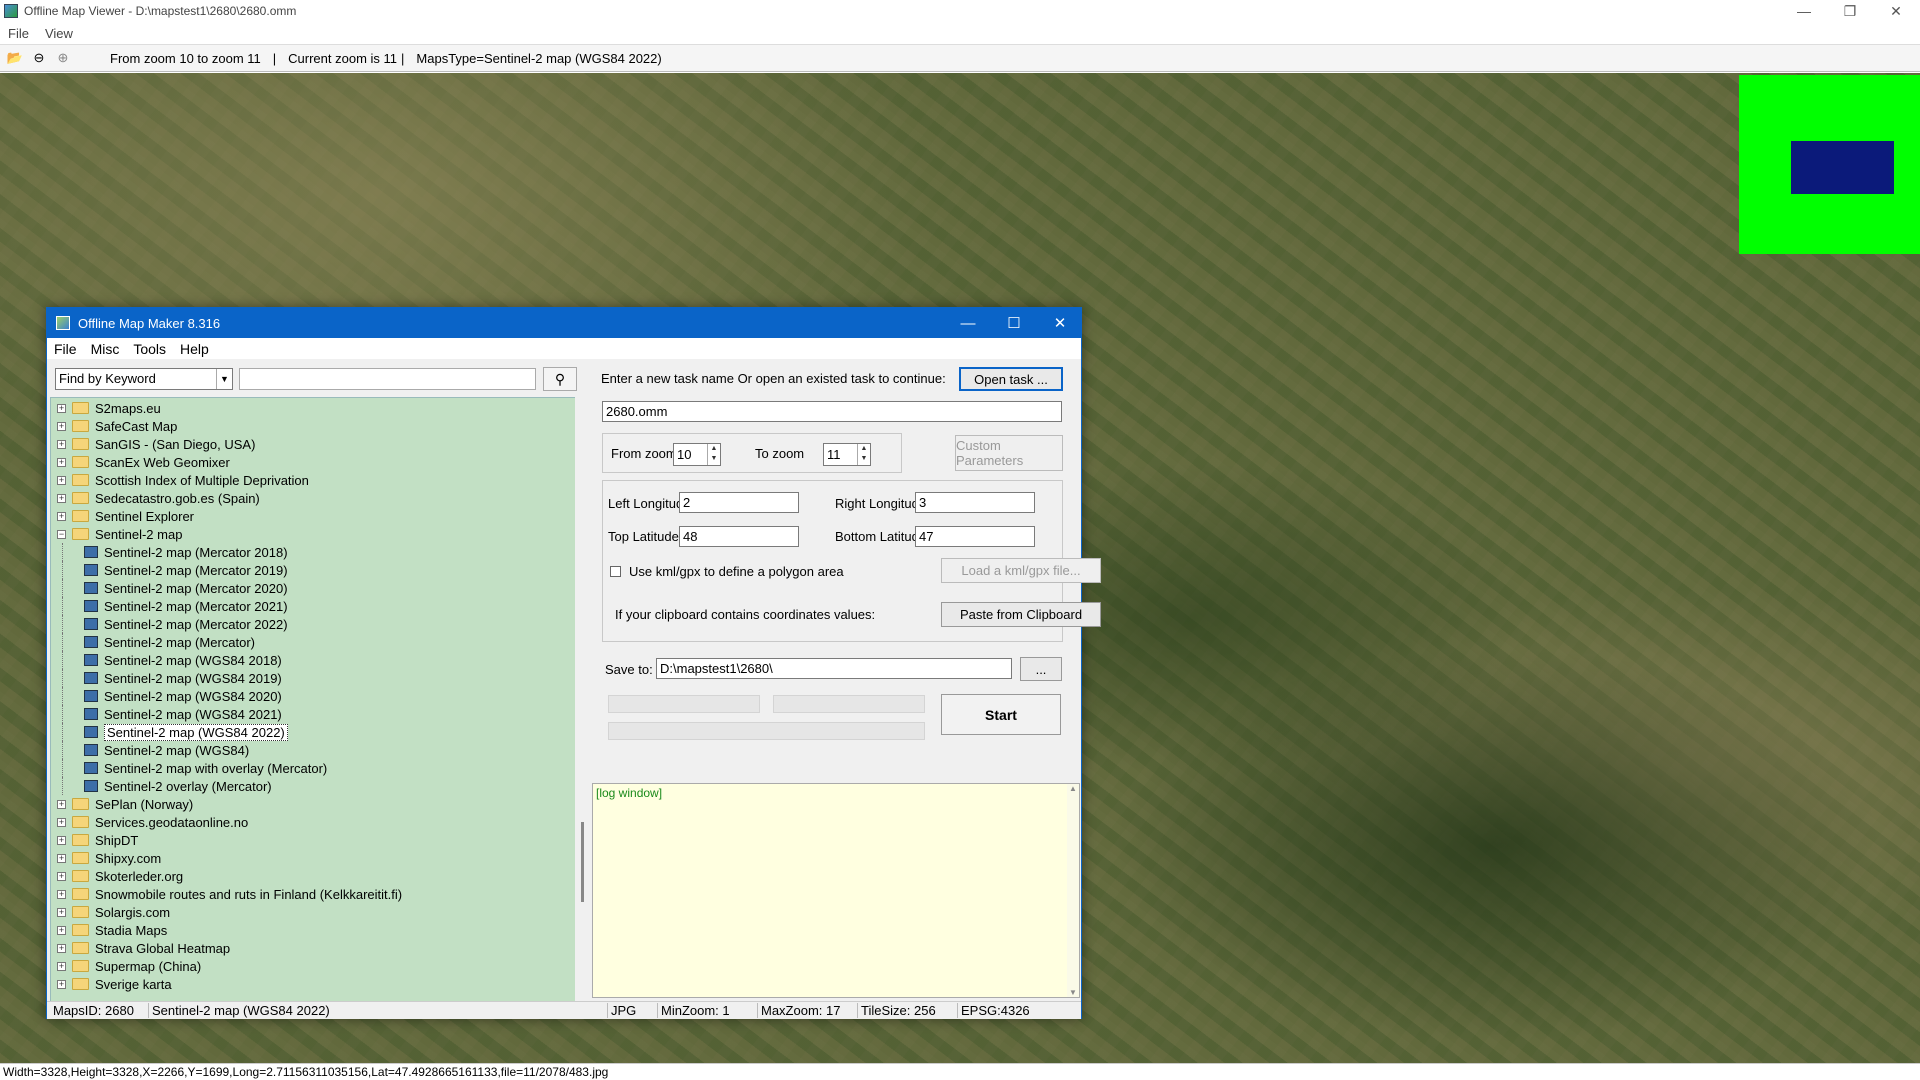  What do you see at coordinates (39, 58) in the screenshot?
I see `zoom-out-icon: ⊖` at bounding box center [39, 58].